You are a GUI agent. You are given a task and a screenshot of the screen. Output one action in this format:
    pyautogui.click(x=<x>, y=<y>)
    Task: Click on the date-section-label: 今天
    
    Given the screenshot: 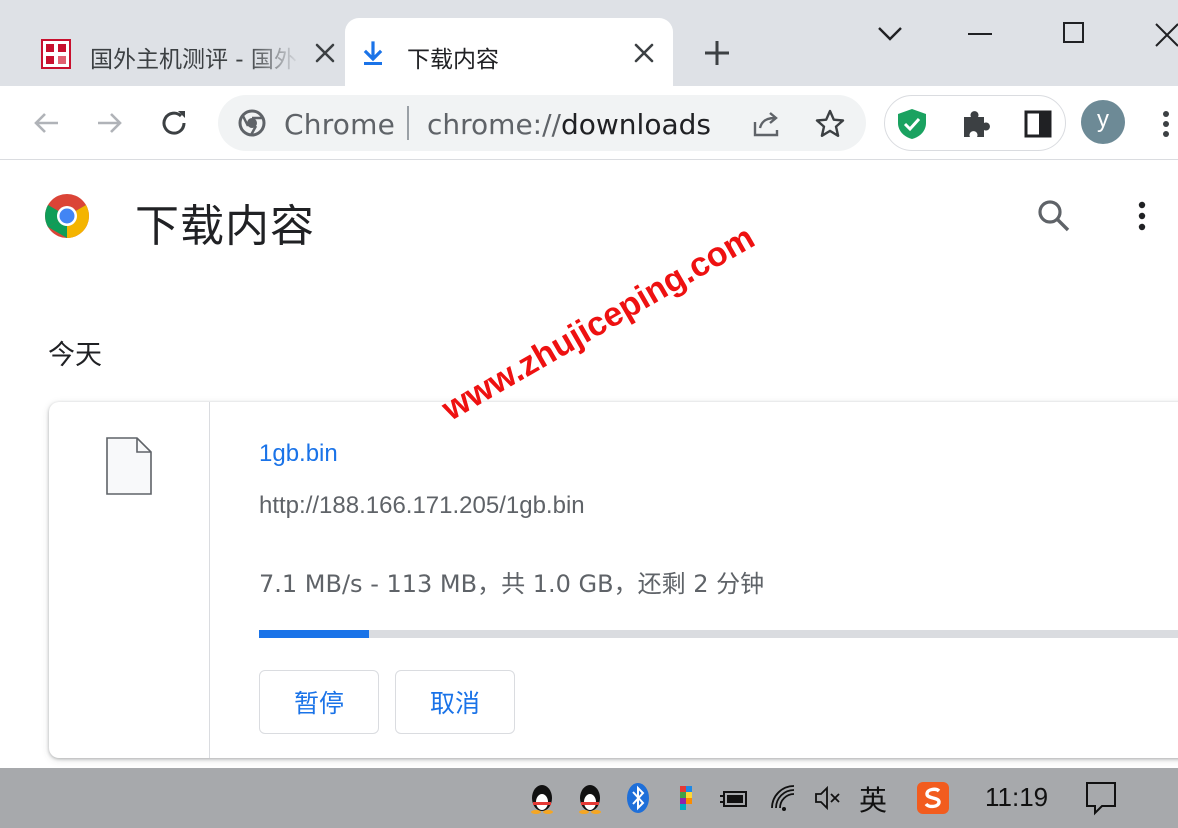 What is the action you would take?
    pyautogui.click(x=75, y=355)
    